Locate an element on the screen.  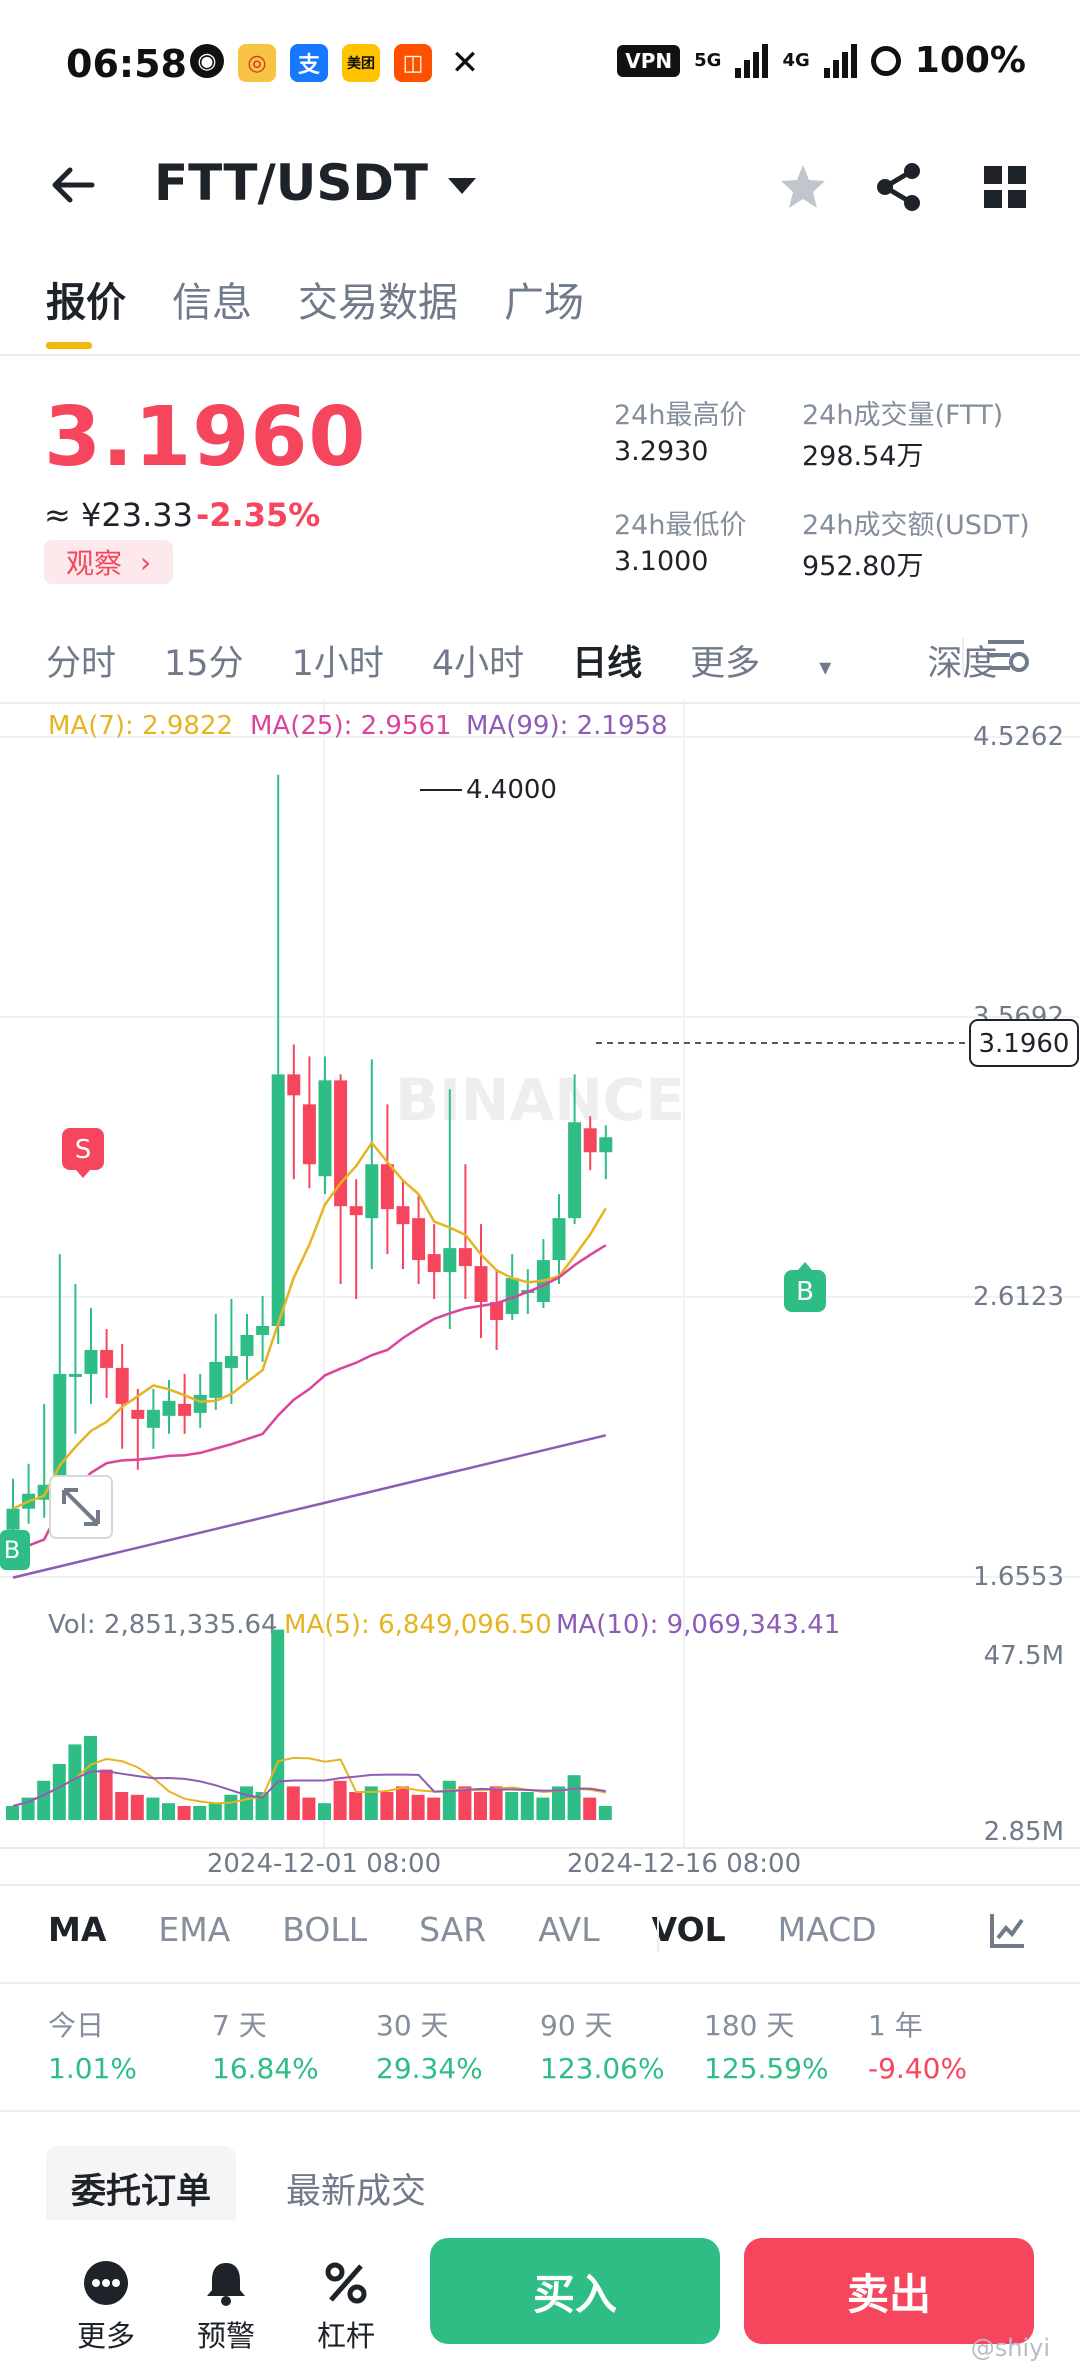
tab-open-orders: 委托订单 is located at coordinates (141, 2188).